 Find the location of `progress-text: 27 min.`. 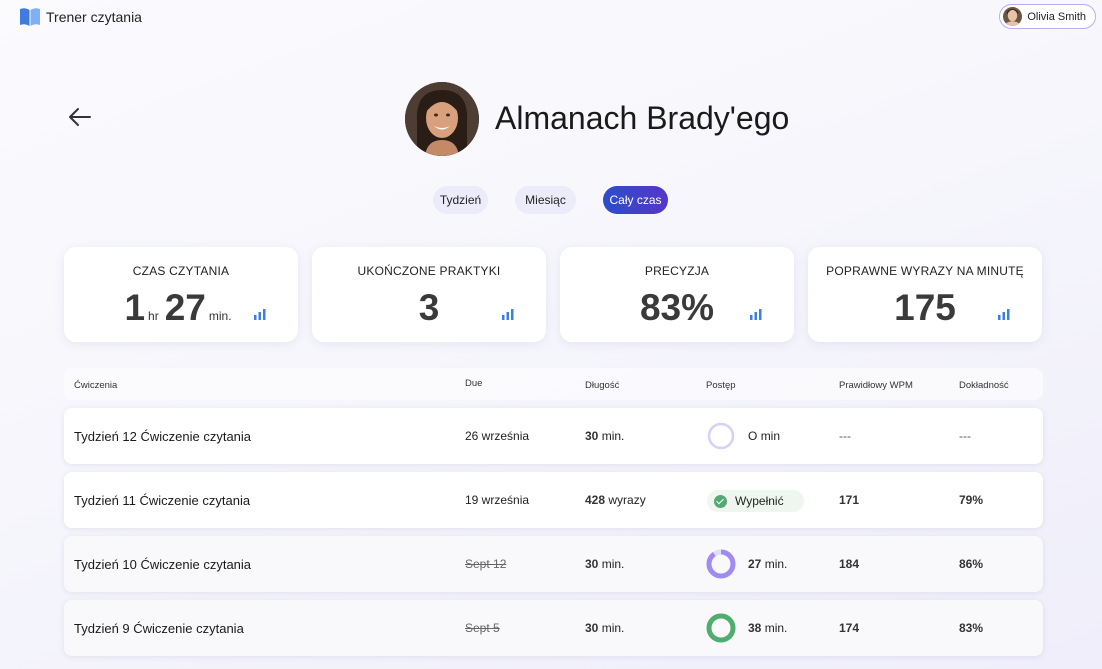

progress-text: 27 min. is located at coordinates (767, 564).